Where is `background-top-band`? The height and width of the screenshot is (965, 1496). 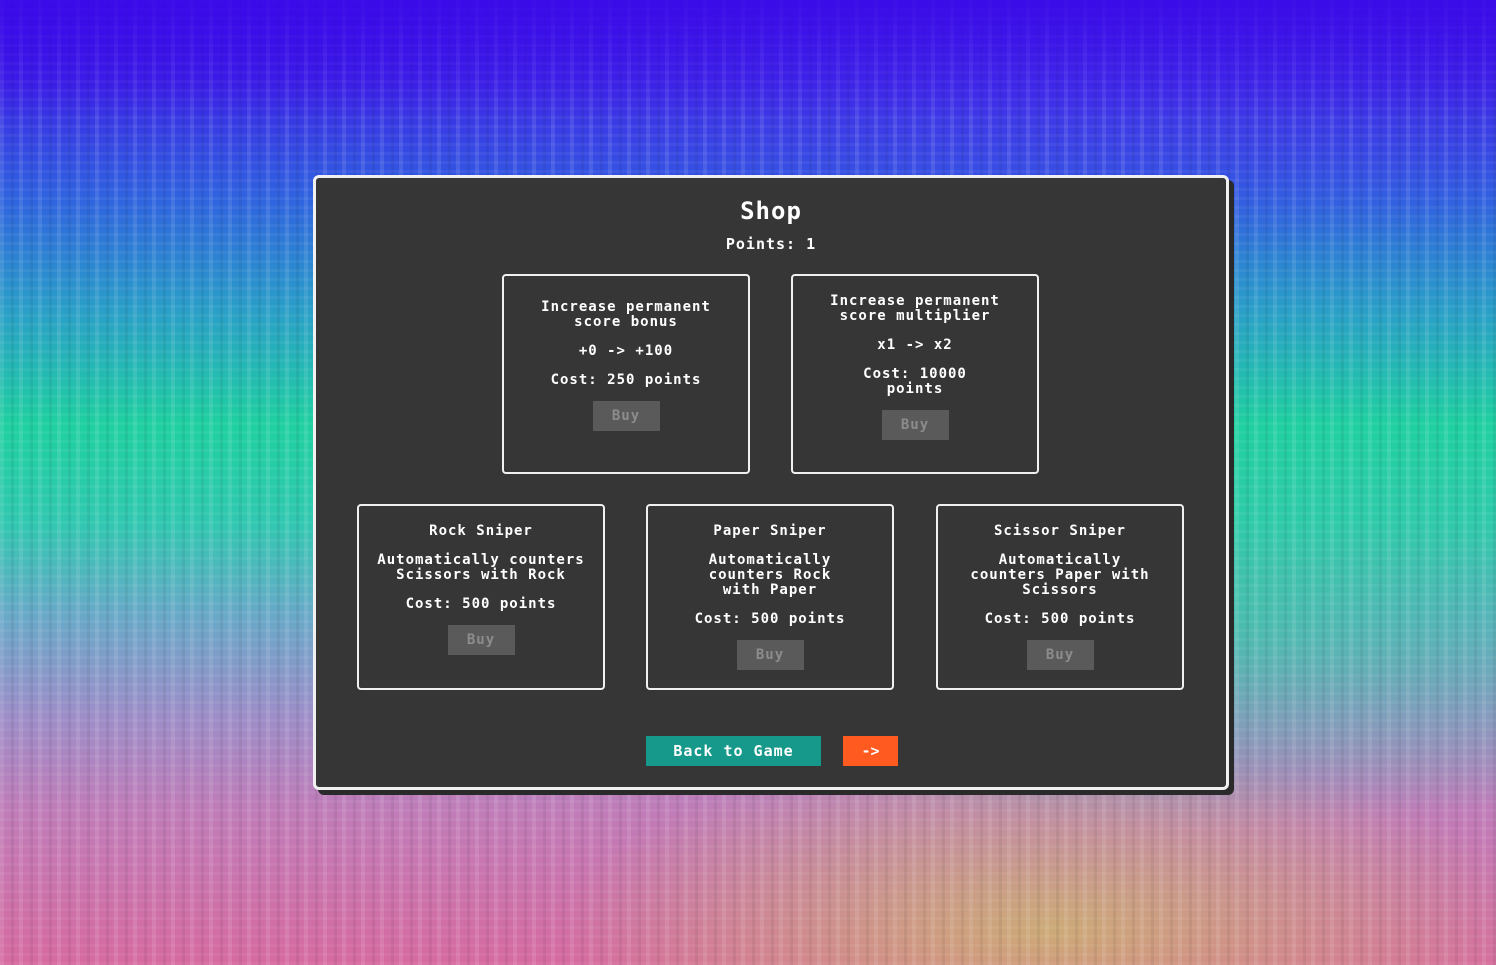
background-top-band is located at coordinates (748, 60).